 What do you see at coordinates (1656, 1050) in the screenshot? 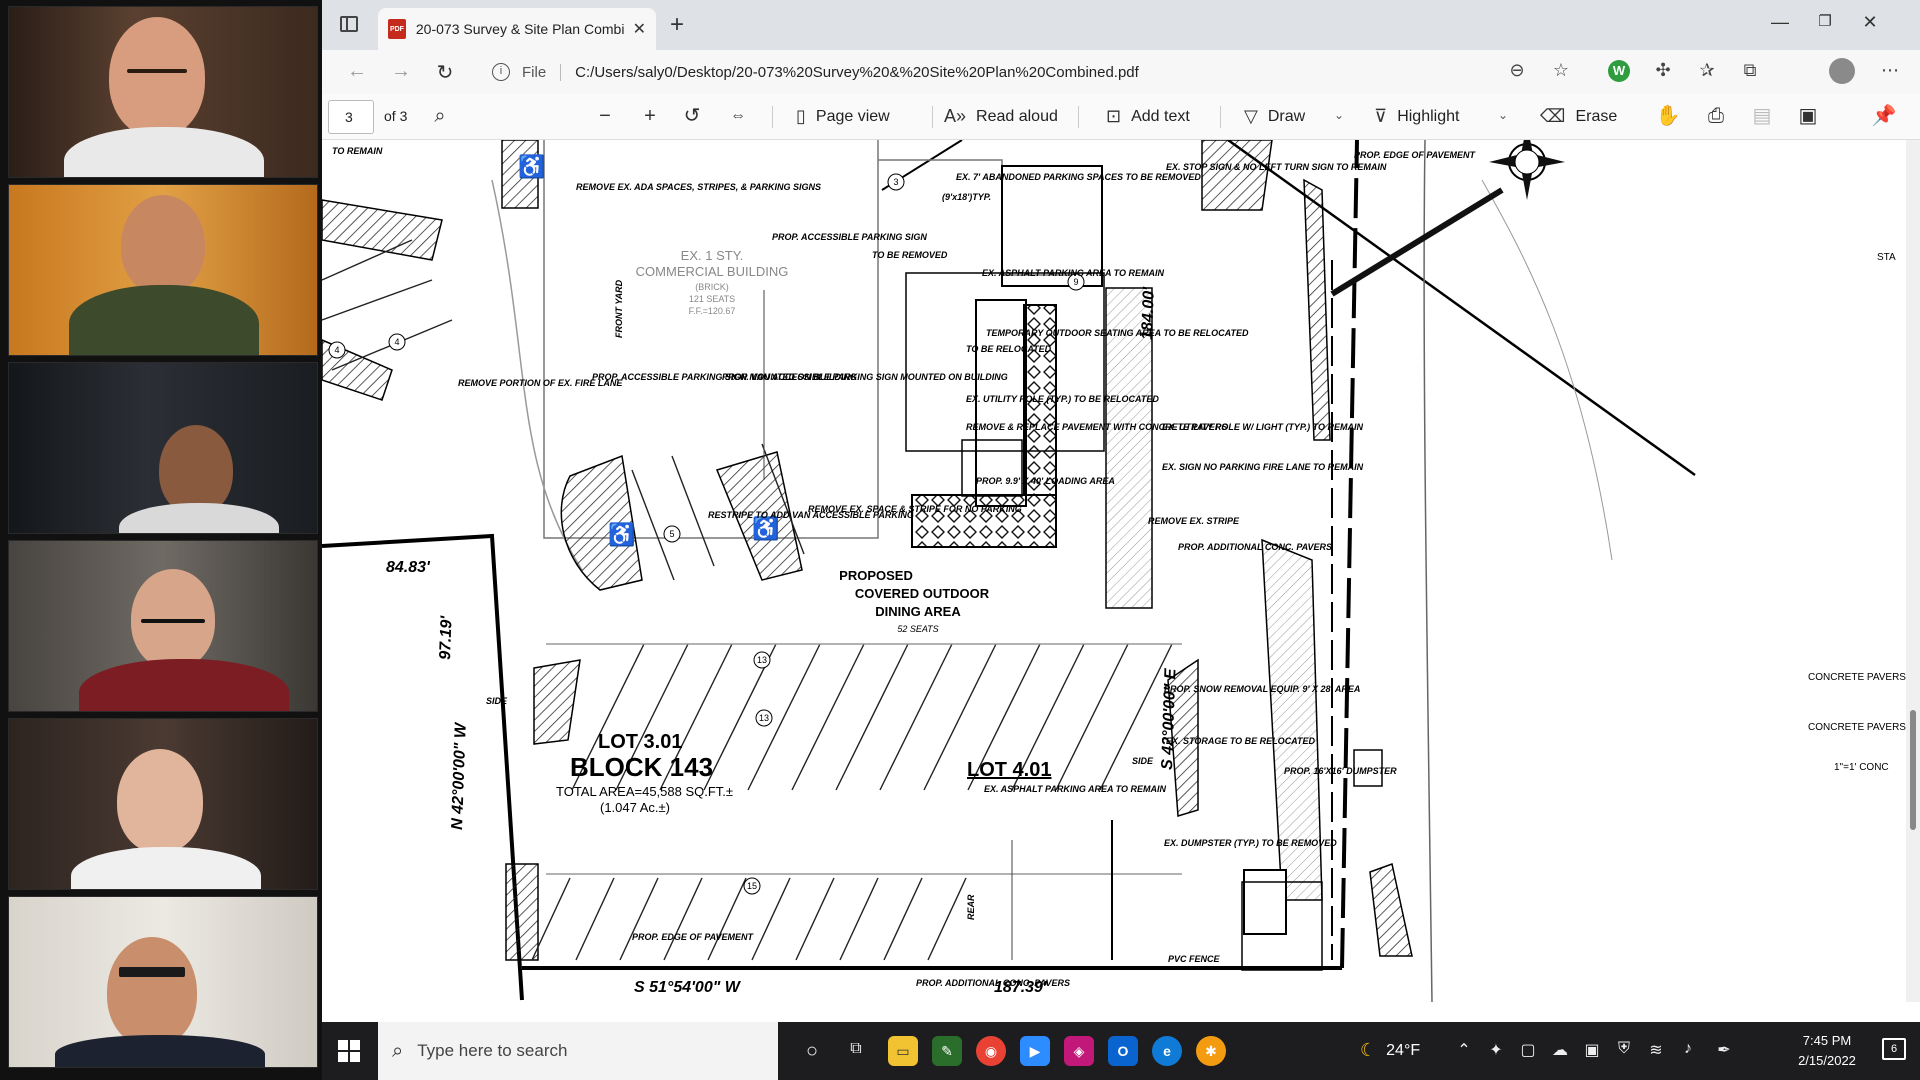
I see `wifi-icon: ≋` at bounding box center [1656, 1050].